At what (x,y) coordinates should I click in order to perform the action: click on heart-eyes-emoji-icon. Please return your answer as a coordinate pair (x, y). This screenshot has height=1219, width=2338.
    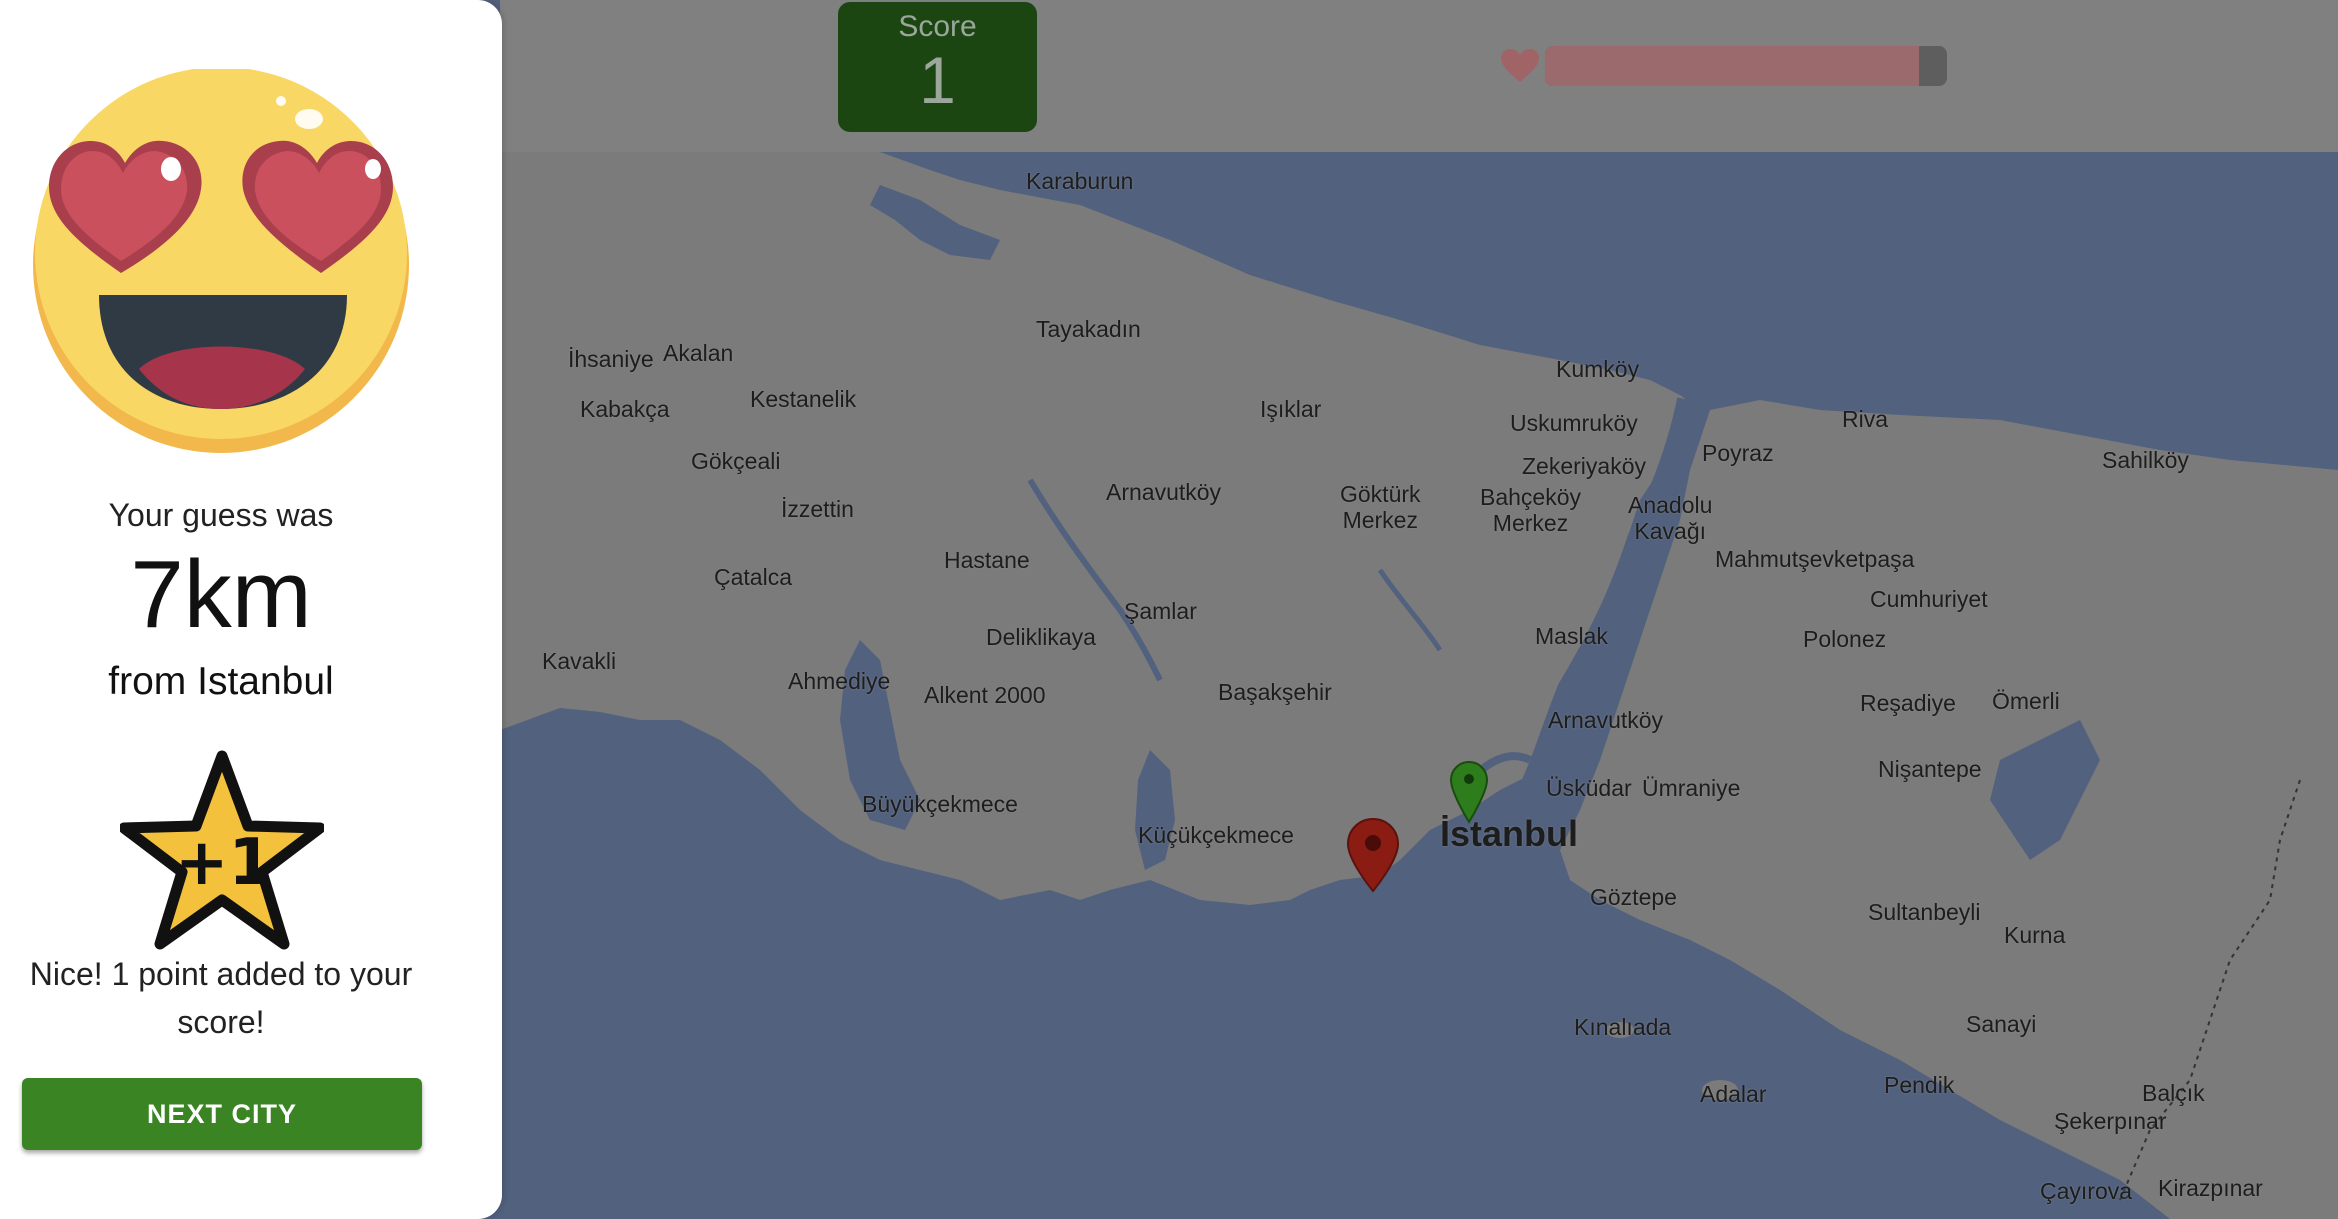
    Looking at the image, I should click on (221, 261).